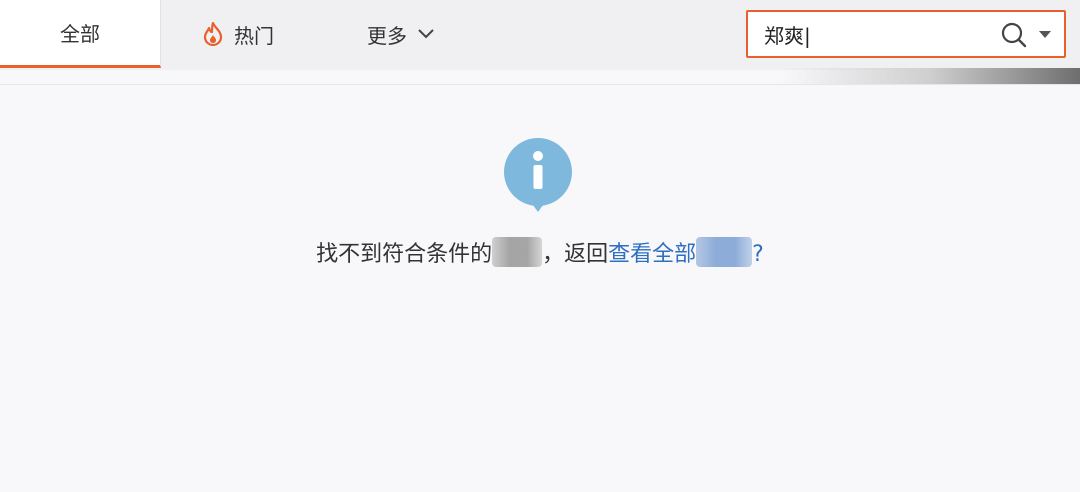  What do you see at coordinates (758, 254) in the screenshot?
I see `view-all-link-suffix: ?` at bounding box center [758, 254].